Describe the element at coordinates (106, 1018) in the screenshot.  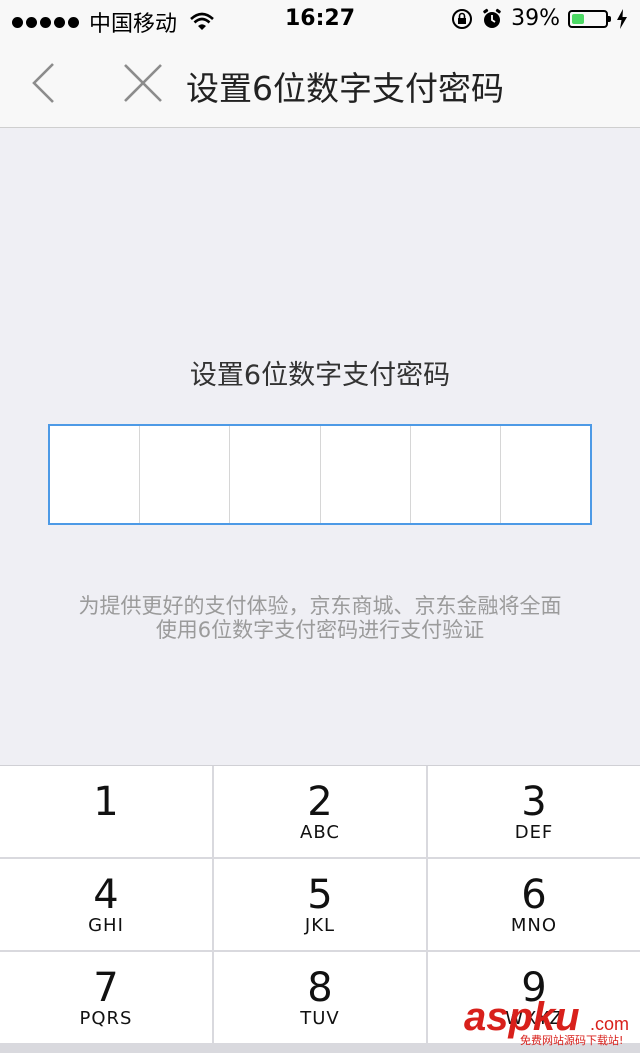
I see `key-letters: PQRS` at that location.